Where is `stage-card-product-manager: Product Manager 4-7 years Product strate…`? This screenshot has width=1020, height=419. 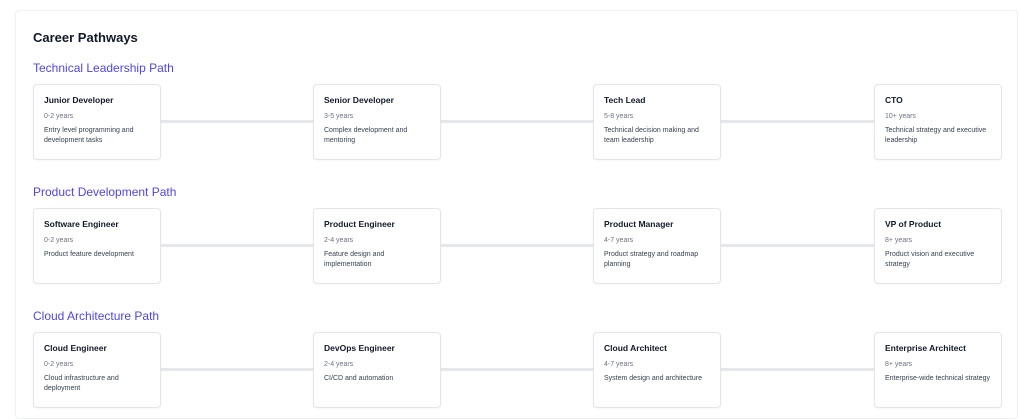 stage-card-product-manager: Product Manager 4-7 years Product strate… is located at coordinates (657, 246).